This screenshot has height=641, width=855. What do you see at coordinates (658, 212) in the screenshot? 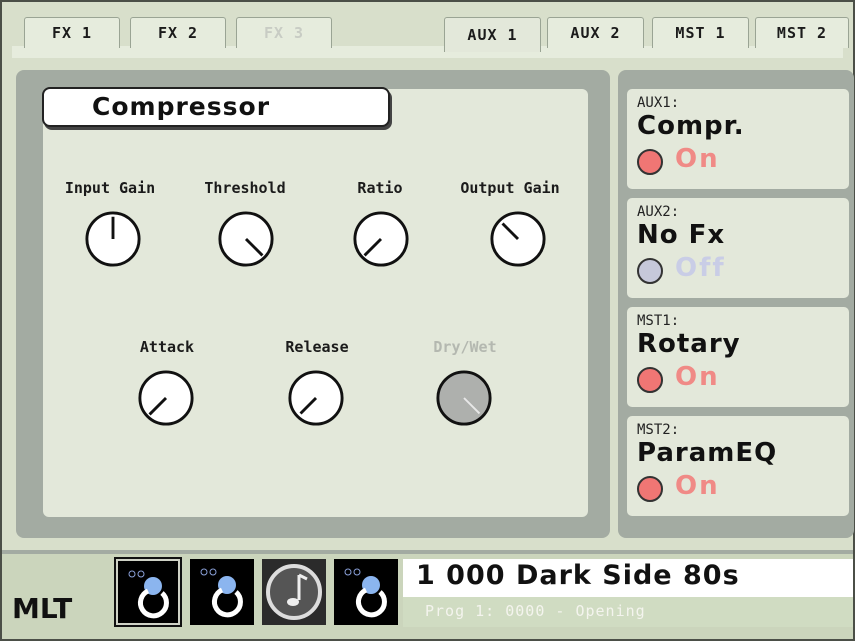
I see `slot-label: AUX2:` at bounding box center [658, 212].